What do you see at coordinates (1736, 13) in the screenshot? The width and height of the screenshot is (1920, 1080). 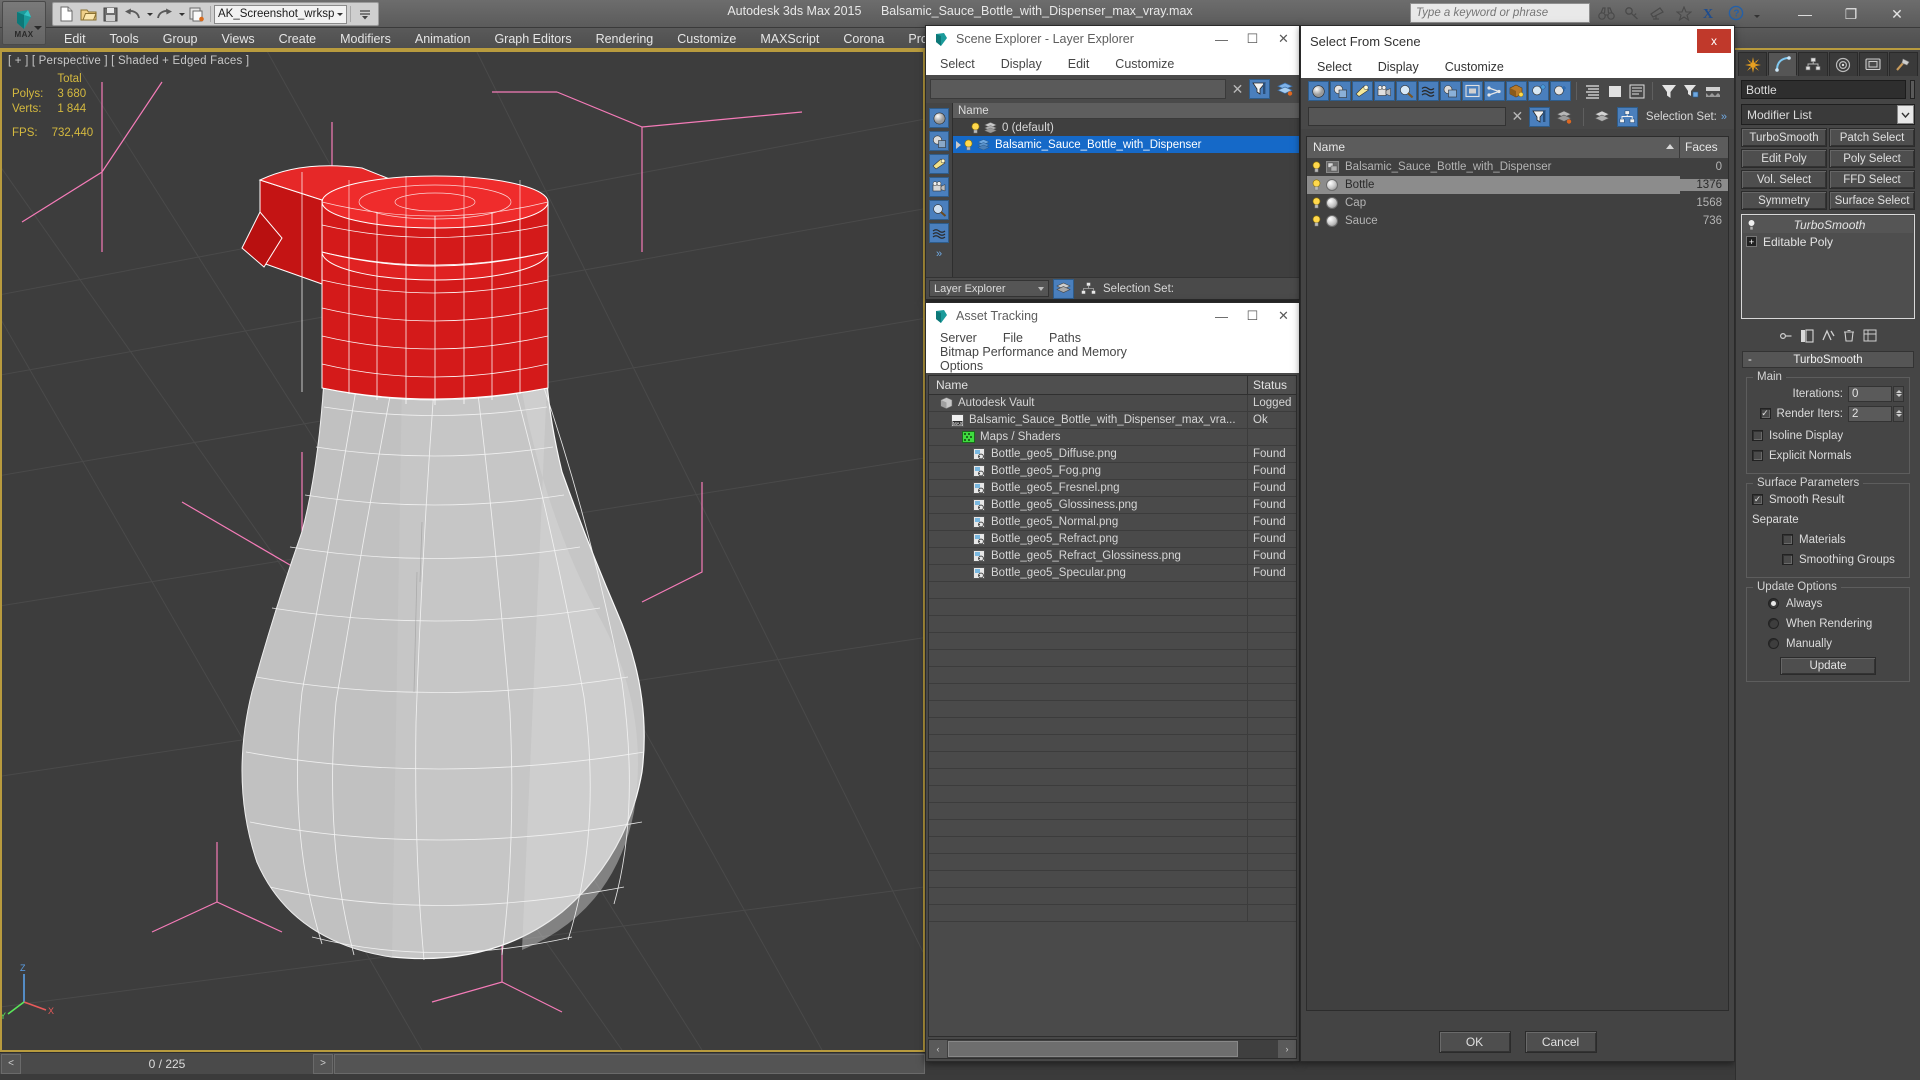 I see `help-icon: ?` at bounding box center [1736, 13].